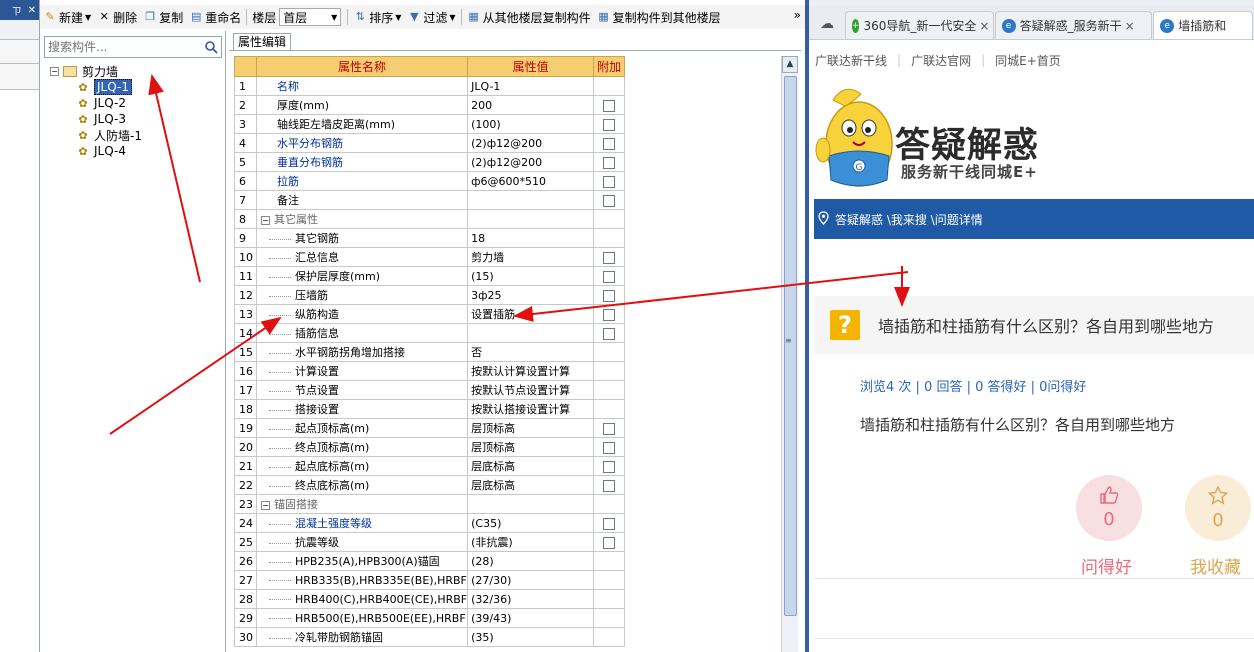 Image resolution: width=1254 pixels, height=652 pixels. What do you see at coordinates (531, 276) in the screenshot?
I see `property-value: (15)` at bounding box center [531, 276].